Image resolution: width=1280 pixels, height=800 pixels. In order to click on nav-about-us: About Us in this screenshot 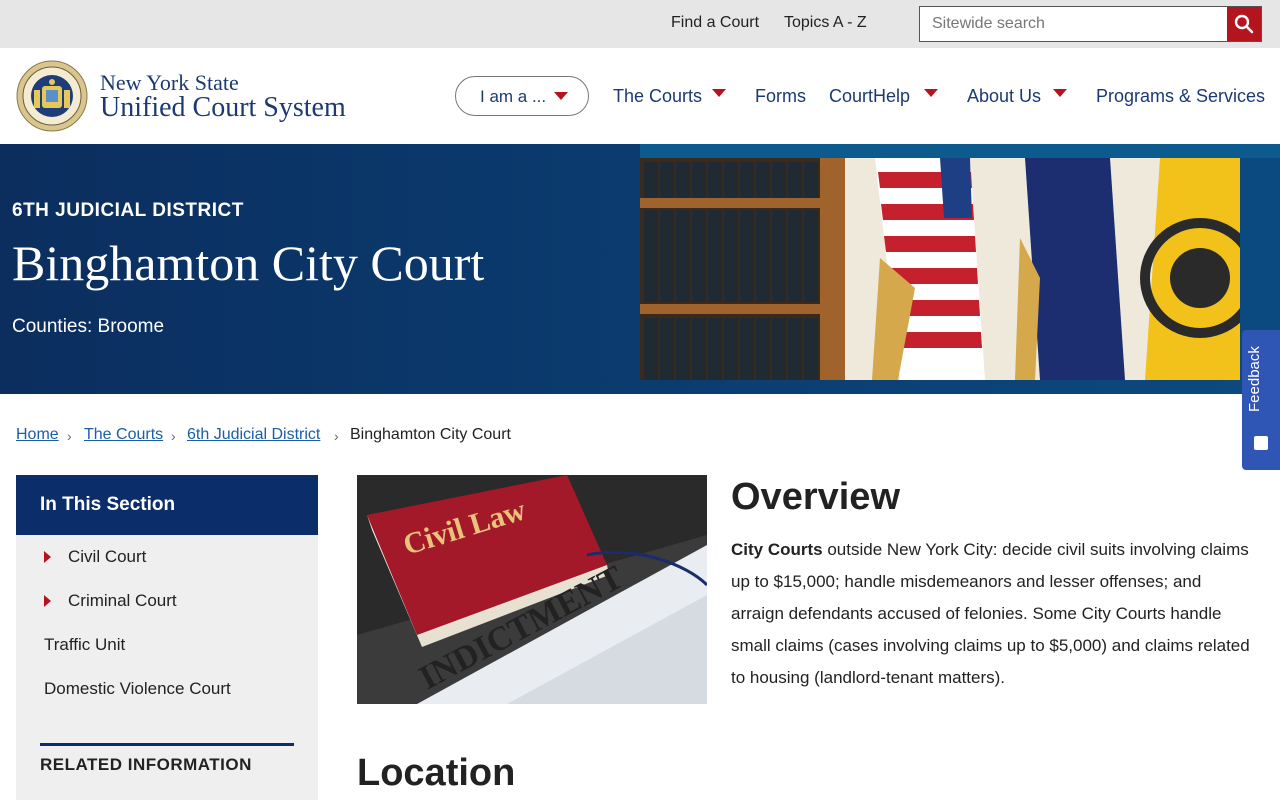, I will do `click(1017, 96)`.